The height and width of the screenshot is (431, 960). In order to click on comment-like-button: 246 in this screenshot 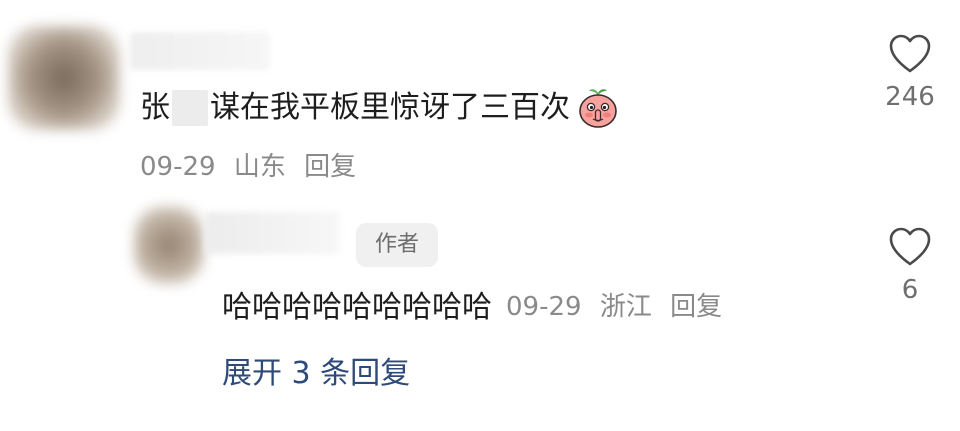, I will do `click(910, 73)`.